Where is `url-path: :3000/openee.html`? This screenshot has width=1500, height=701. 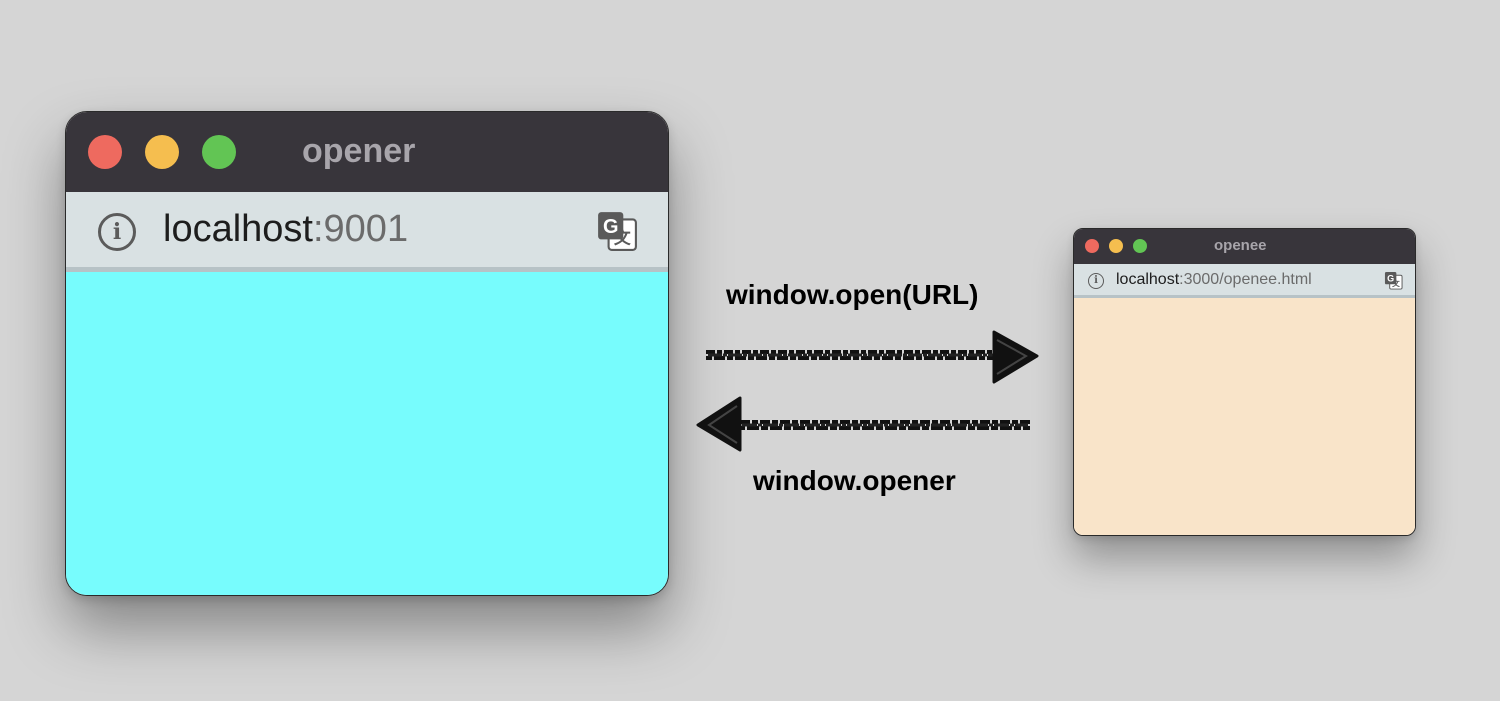
url-path: :3000/openee.html is located at coordinates (1245, 279).